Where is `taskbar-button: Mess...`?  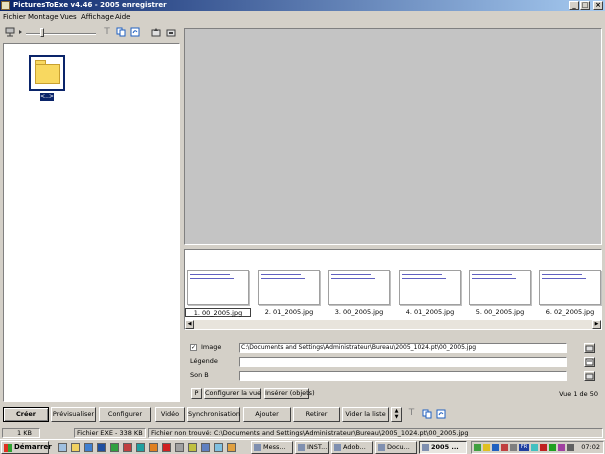
taskbar-button: Mess... is located at coordinates (272, 447).